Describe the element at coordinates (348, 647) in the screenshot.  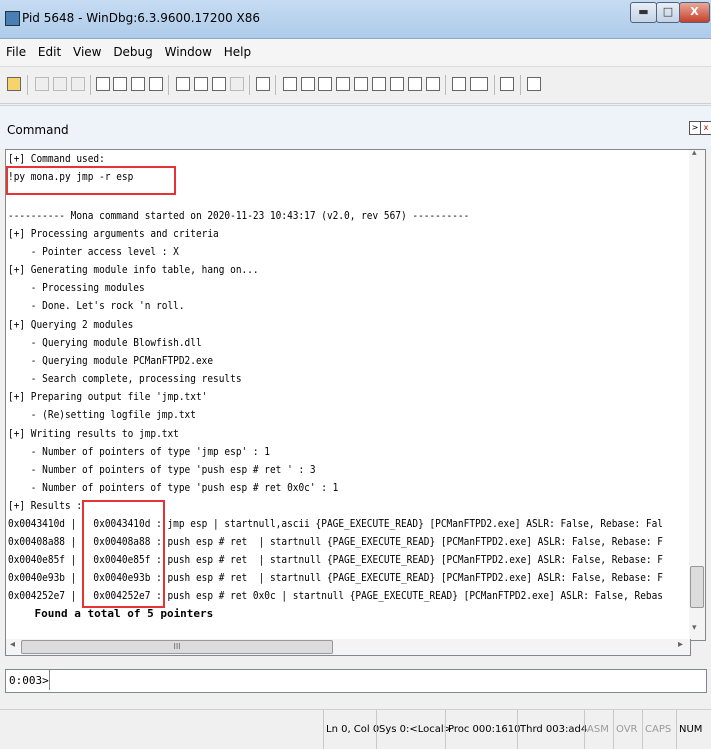
I see `output-horizontal-scrollbar: ◂ III ▸` at that location.